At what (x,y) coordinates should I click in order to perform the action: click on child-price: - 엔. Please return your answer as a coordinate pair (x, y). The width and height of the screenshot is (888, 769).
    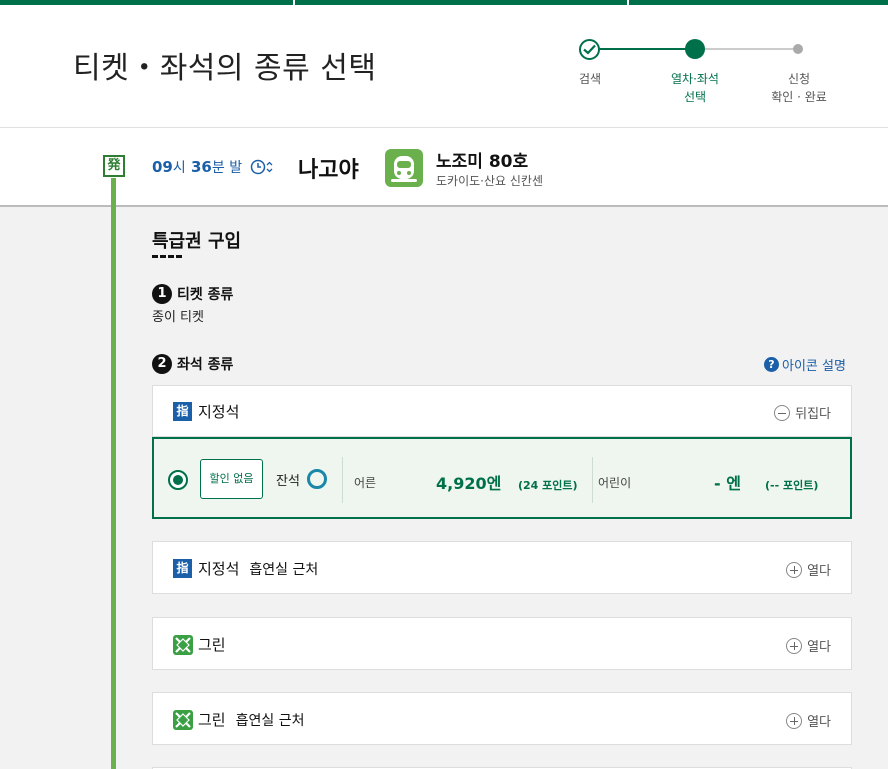
    Looking at the image, I should click on (727, 483).